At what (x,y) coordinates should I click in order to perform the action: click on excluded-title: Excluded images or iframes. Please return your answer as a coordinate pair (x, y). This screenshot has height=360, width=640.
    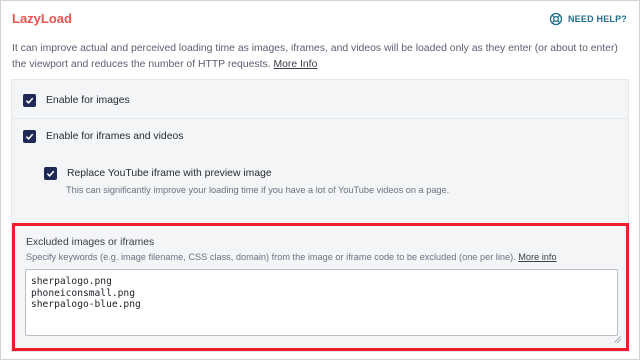
    Looking at the image, I should click on (90, 242).